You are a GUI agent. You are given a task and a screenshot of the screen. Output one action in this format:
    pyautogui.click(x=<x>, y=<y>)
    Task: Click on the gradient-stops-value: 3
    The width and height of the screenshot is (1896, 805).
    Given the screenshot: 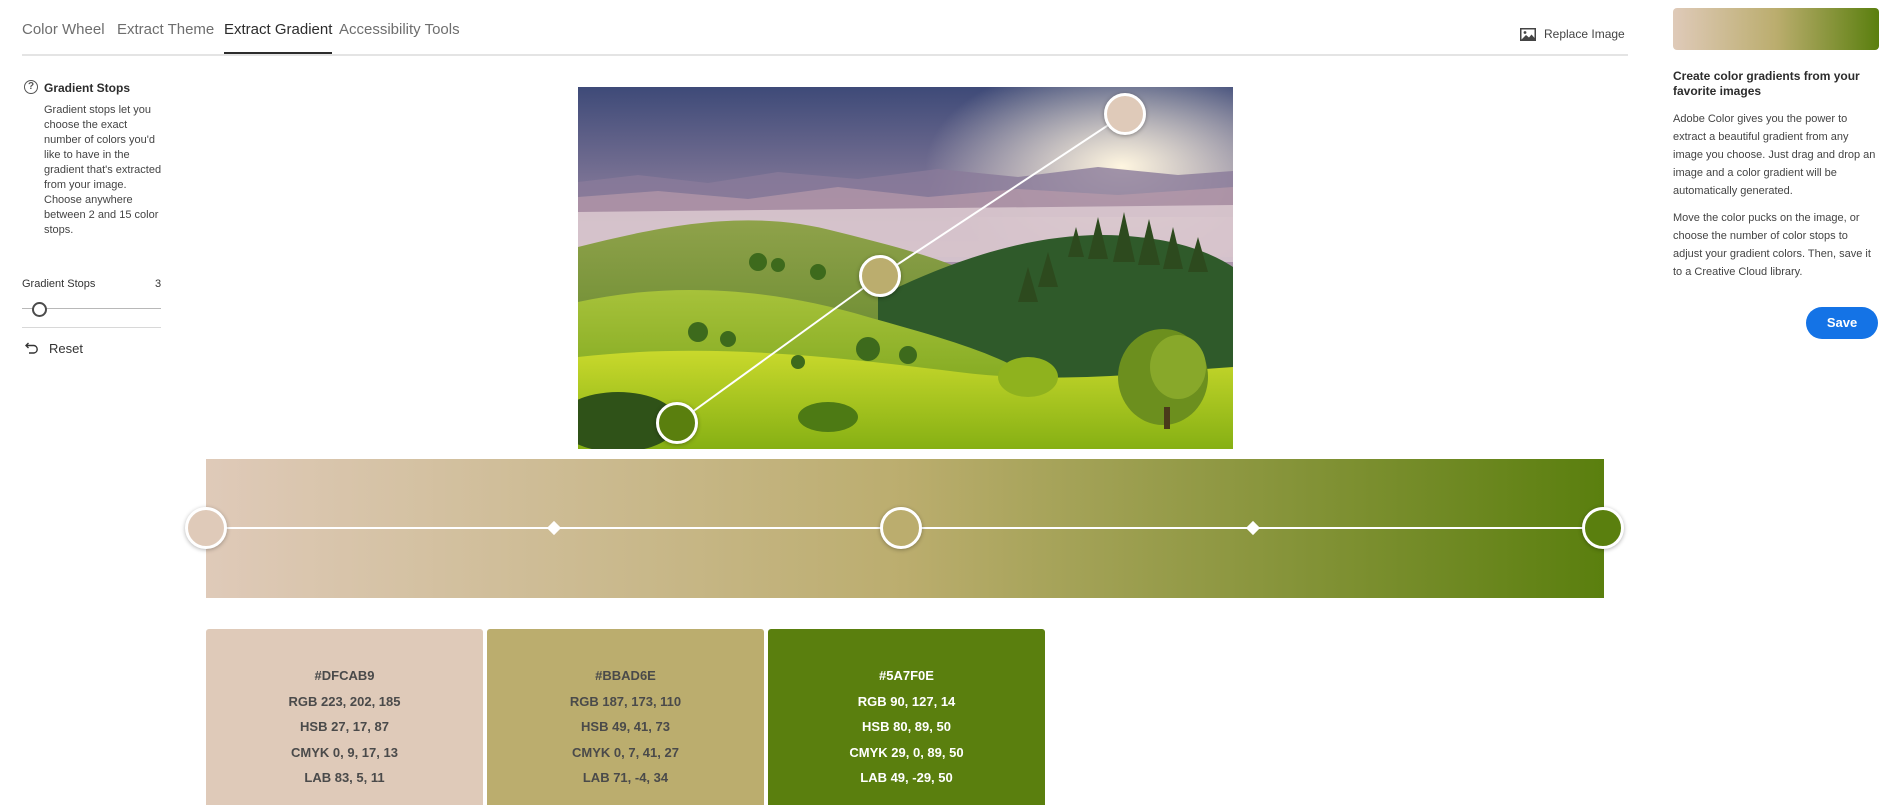 What is the action you would take?
    pyautogui.click(x=158, y=284)
    